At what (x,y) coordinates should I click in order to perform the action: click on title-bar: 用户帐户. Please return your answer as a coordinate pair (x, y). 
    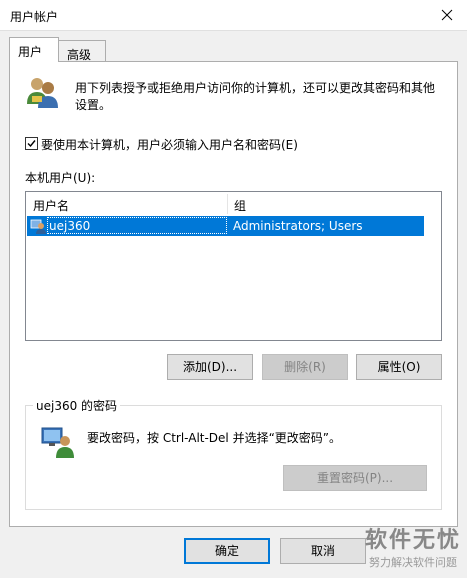
    Looking at the image, I should click on (233, 15).